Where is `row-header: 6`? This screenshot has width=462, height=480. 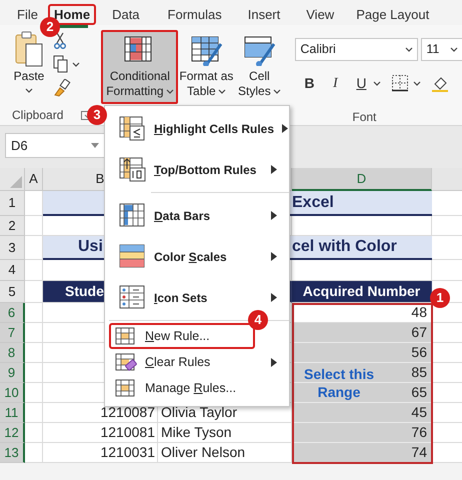 row-header: 6 is located at coordinates (12, 313).